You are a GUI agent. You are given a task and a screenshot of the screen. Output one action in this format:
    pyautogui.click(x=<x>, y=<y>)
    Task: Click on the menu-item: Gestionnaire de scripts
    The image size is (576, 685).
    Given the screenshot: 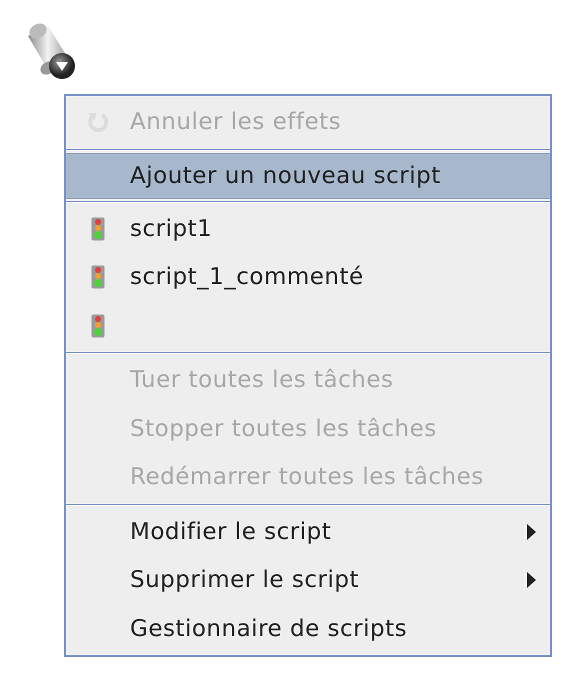 What is the action you would take?
    pyautogui.click(x=308, y=628)
    